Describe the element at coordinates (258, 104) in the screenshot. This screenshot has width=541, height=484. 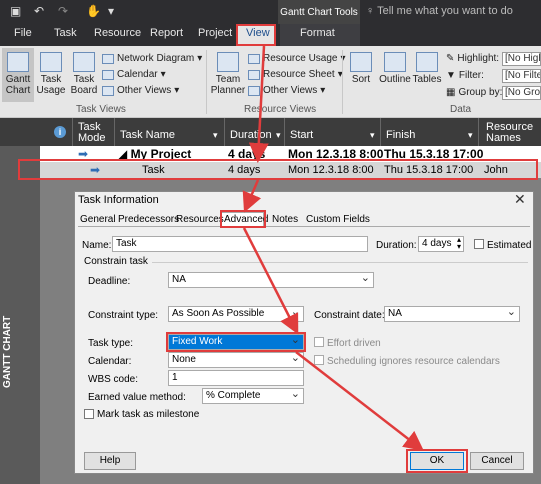
I see `arrow-view-to-row` at that location.